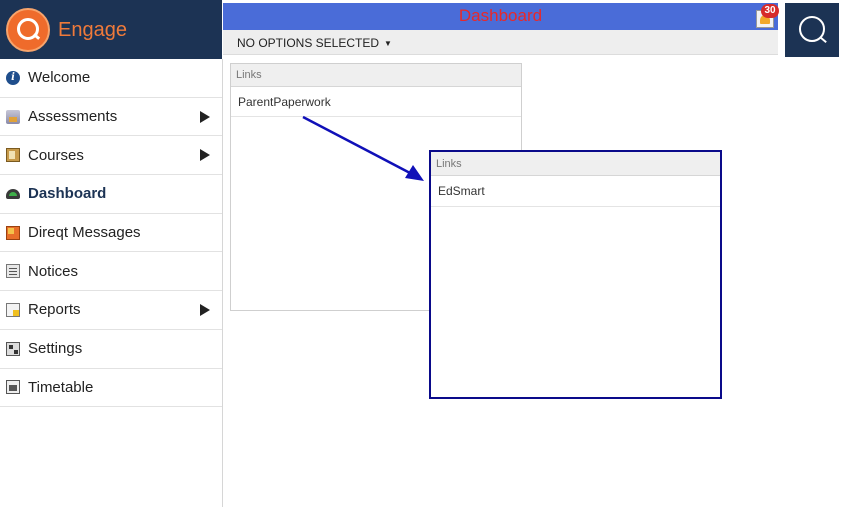 The width and height of the screenshot is (848, 507). Describe the element at coordinates (13, 387) in the screenshot. I see `timetable-icon` at that location.